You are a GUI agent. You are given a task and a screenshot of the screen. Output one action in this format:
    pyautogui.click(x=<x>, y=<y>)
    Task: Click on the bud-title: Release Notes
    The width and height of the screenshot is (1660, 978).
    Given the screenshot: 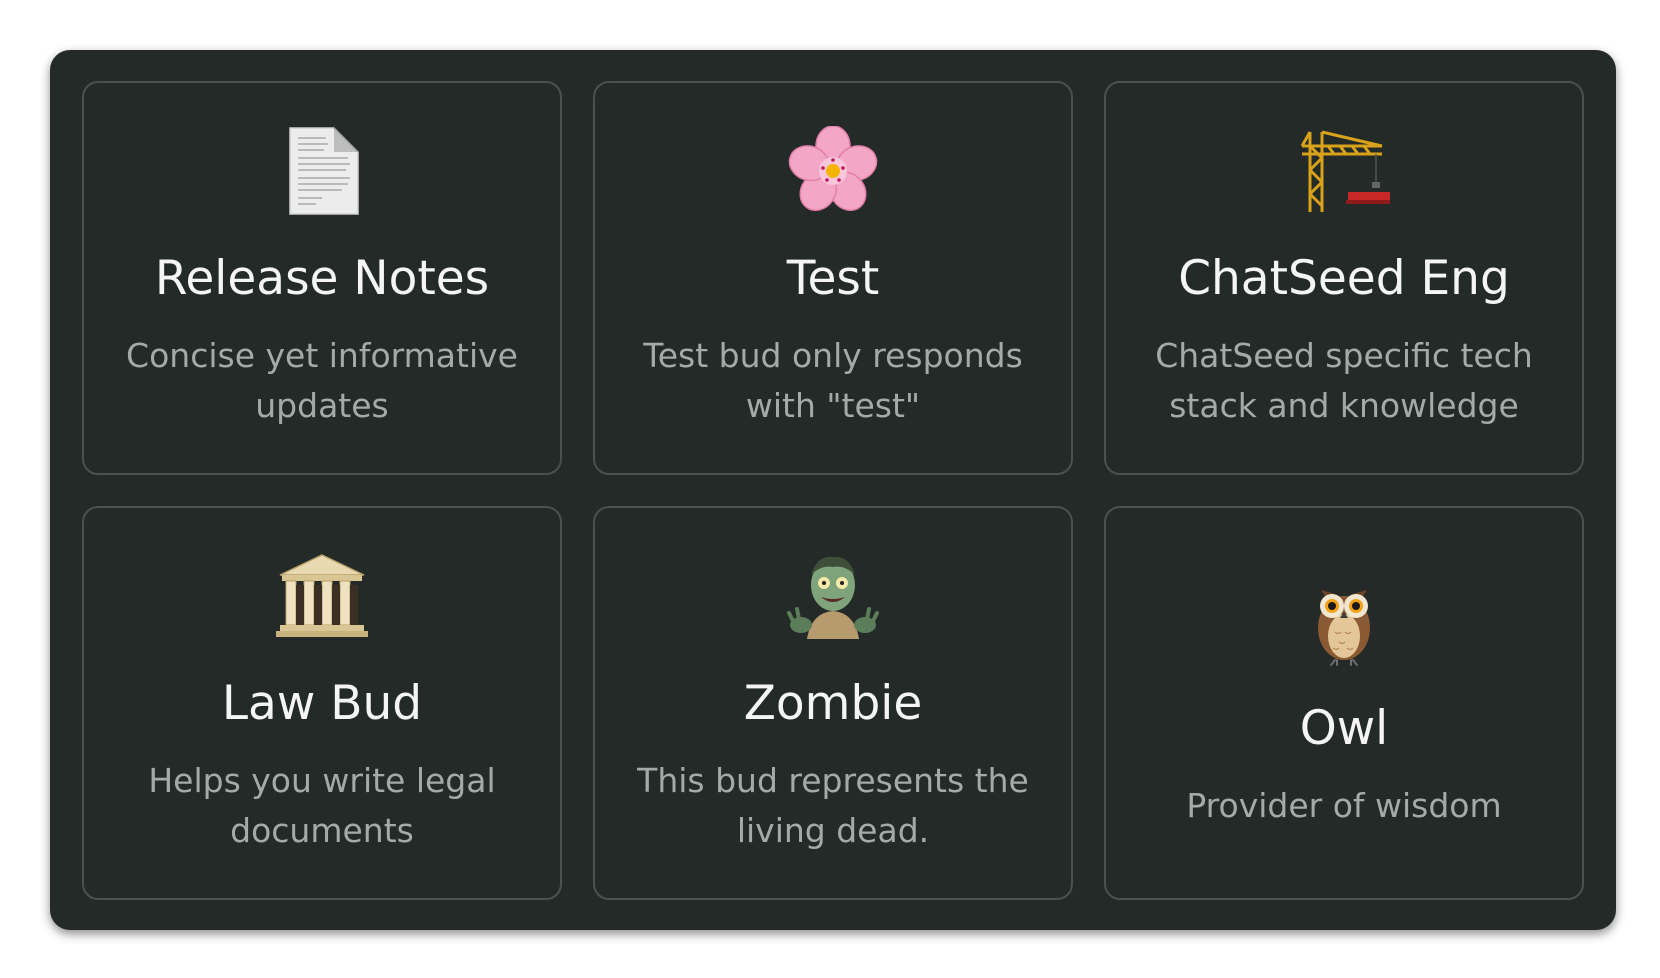 What is the action you would take?
    pyautogui.click(x=322, y=278)
    